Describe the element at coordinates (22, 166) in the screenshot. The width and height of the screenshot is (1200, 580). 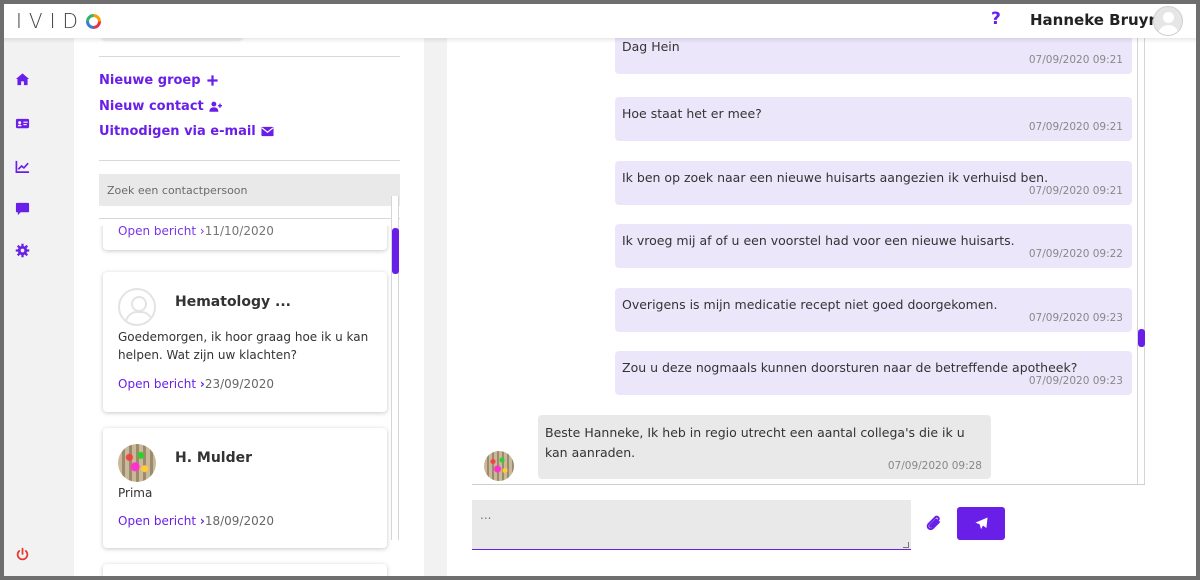
I see `chart-line-icon` at that location.